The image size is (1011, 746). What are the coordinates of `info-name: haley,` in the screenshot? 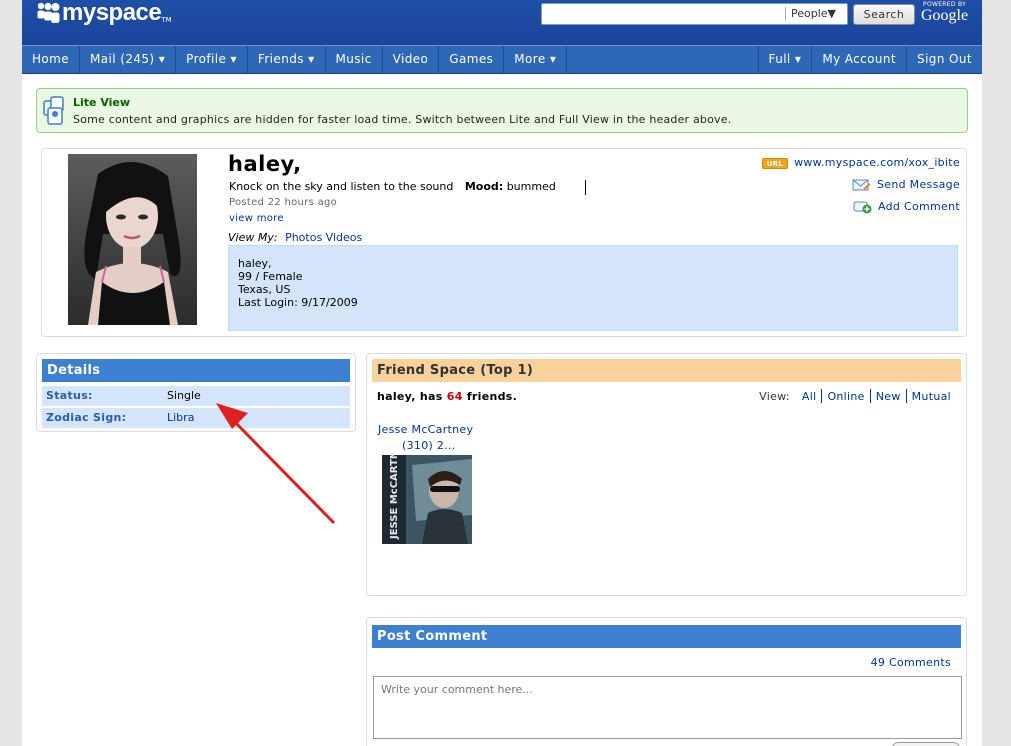 It's located at (255, 263).